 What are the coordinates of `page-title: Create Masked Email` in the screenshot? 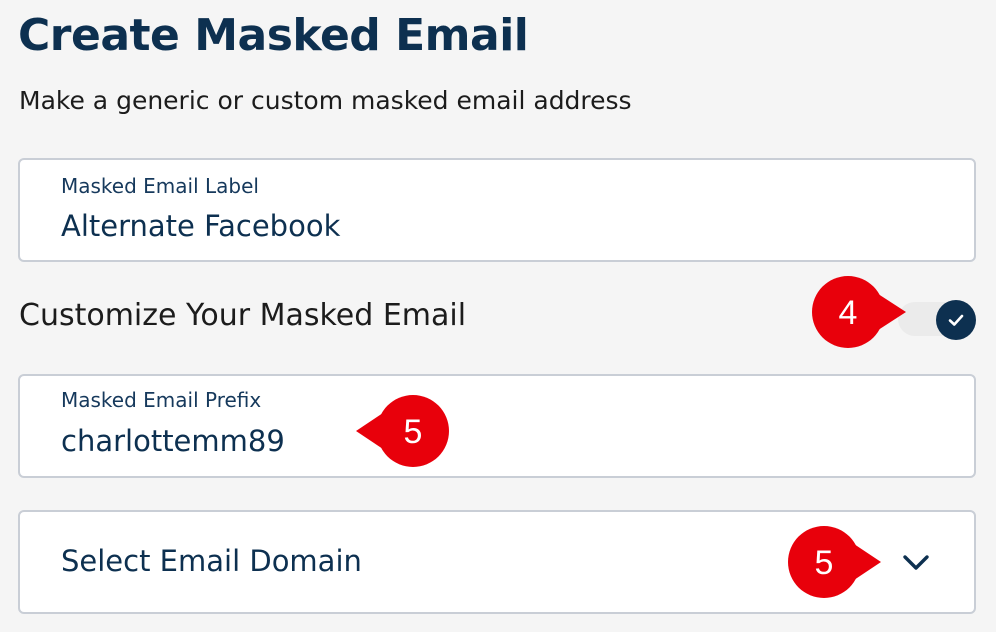 It's located at (273, 35).